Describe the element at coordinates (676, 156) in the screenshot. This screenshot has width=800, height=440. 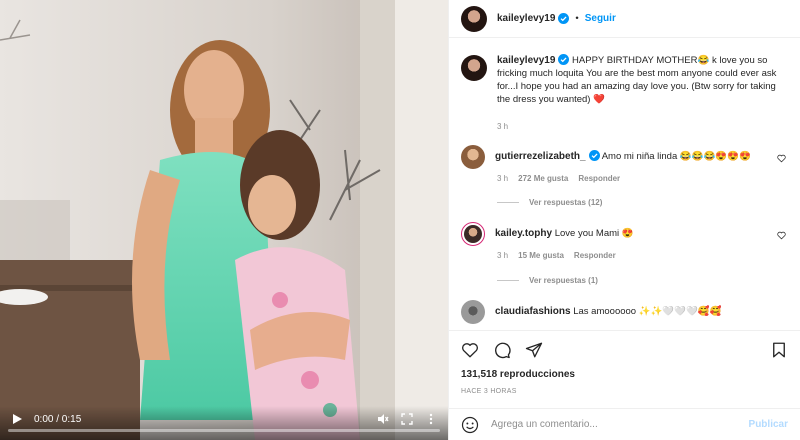
I see `comment-text: Amo mi niña linda 😂😂😂😍😍😍` at that location.